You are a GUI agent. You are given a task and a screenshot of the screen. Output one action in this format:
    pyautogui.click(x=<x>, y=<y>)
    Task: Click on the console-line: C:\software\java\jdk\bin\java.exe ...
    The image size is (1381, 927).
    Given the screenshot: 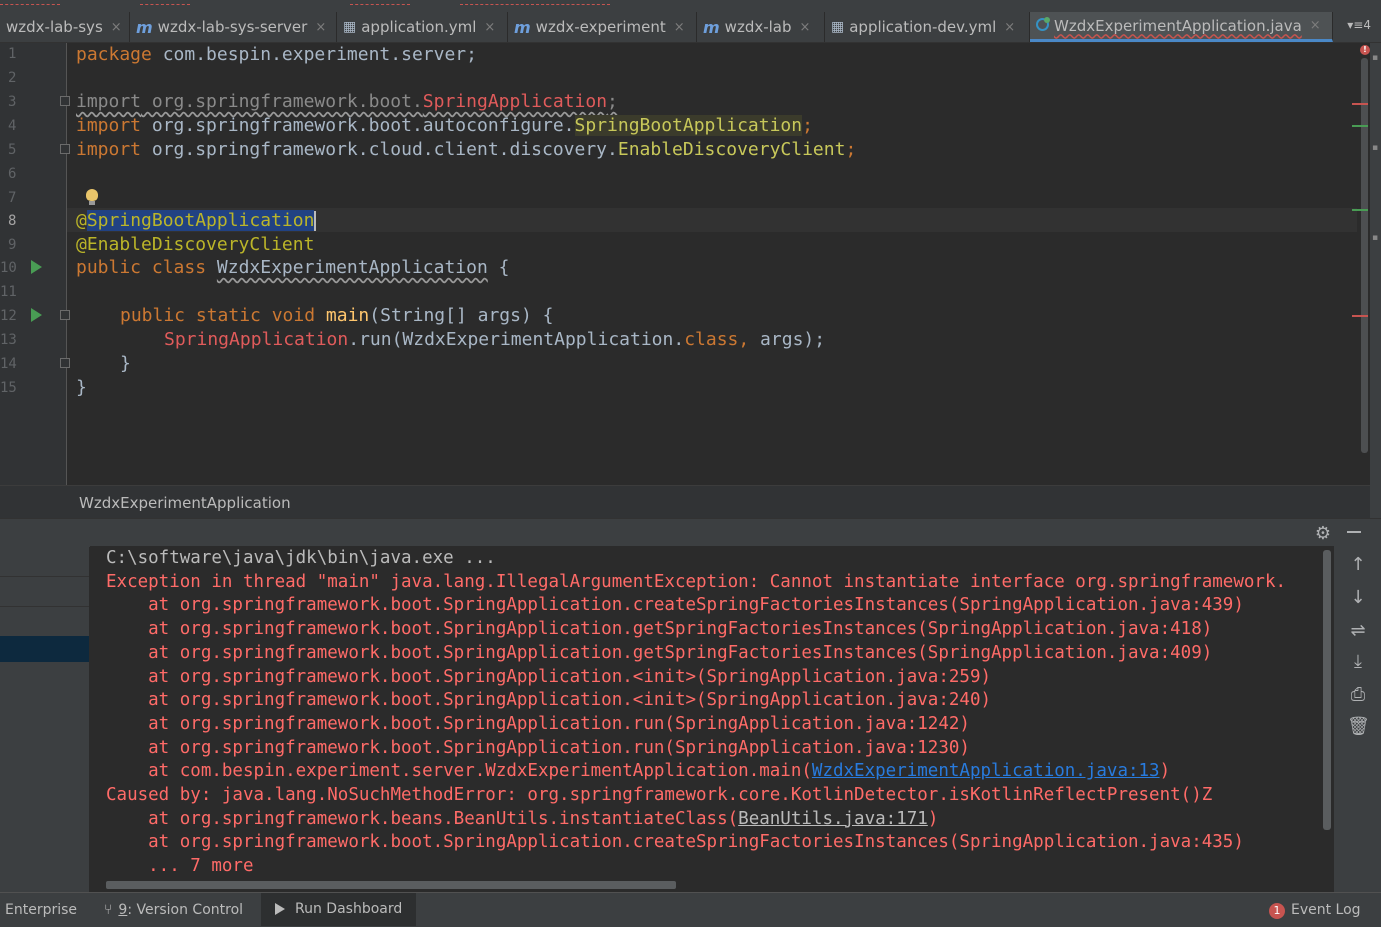 What is the action you would take?
    pyautogui.click(x=301, y=558)
    